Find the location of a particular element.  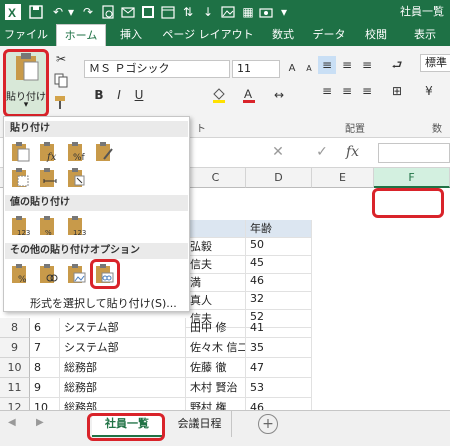

row-header: 11 is located at coordinates (15, 388).